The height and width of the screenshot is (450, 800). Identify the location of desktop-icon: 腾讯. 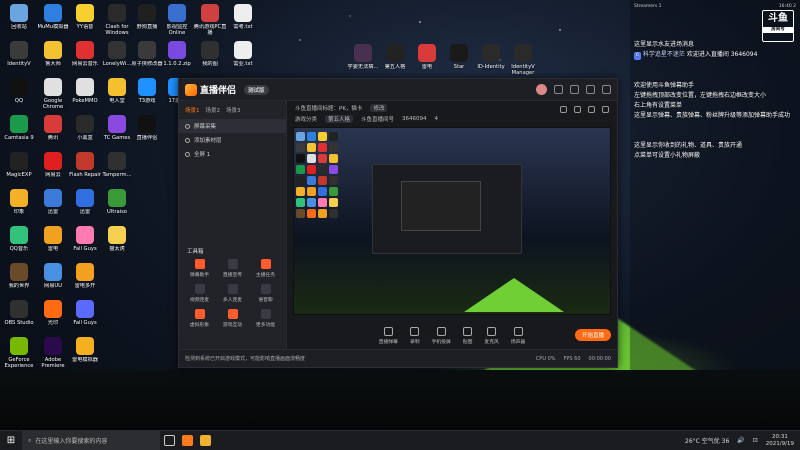
(53, 128).